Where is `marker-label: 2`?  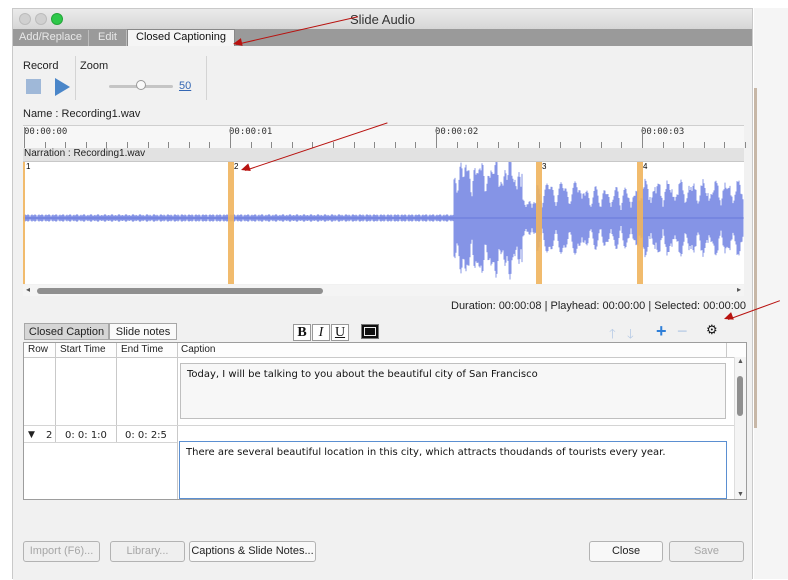
marker-label: 2 is located at coordinates (236, 166).